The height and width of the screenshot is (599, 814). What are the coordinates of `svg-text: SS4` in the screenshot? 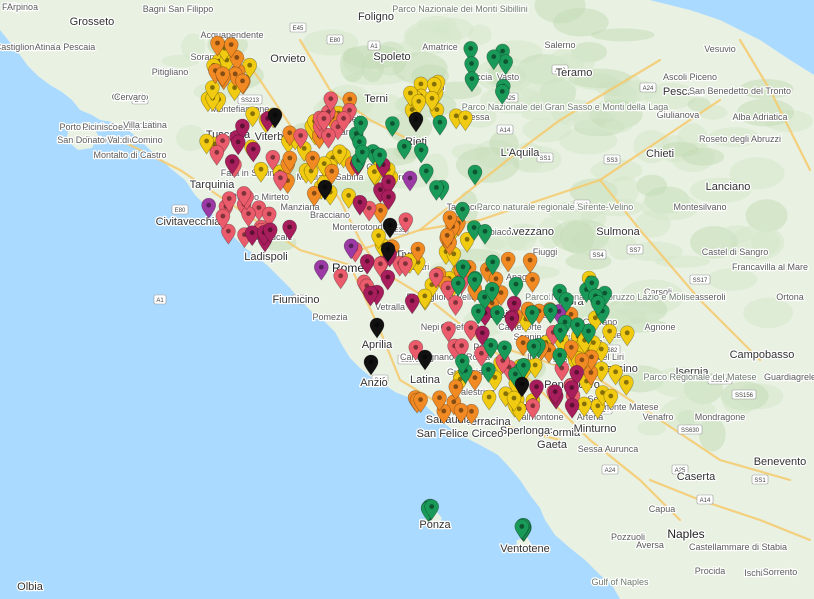 It's located at (598, 256).